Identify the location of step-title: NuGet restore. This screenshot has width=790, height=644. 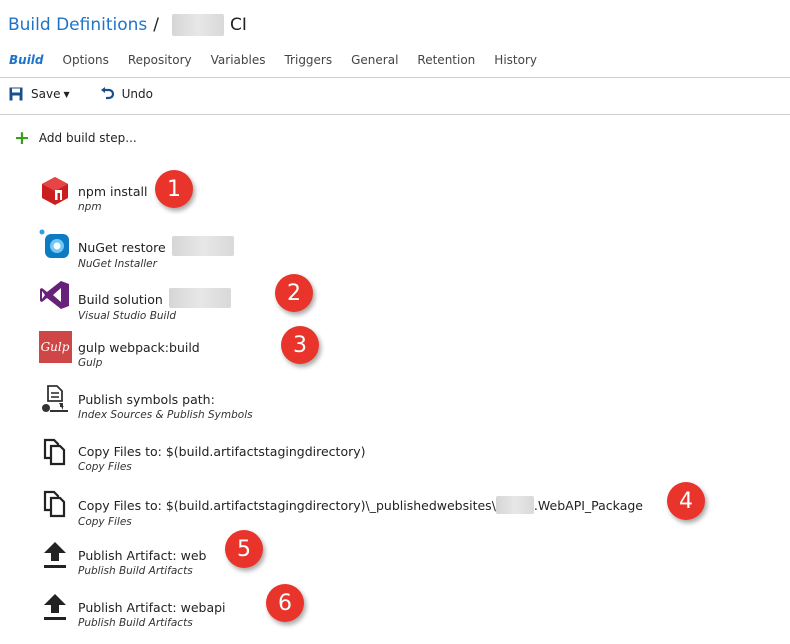
(156, 246).